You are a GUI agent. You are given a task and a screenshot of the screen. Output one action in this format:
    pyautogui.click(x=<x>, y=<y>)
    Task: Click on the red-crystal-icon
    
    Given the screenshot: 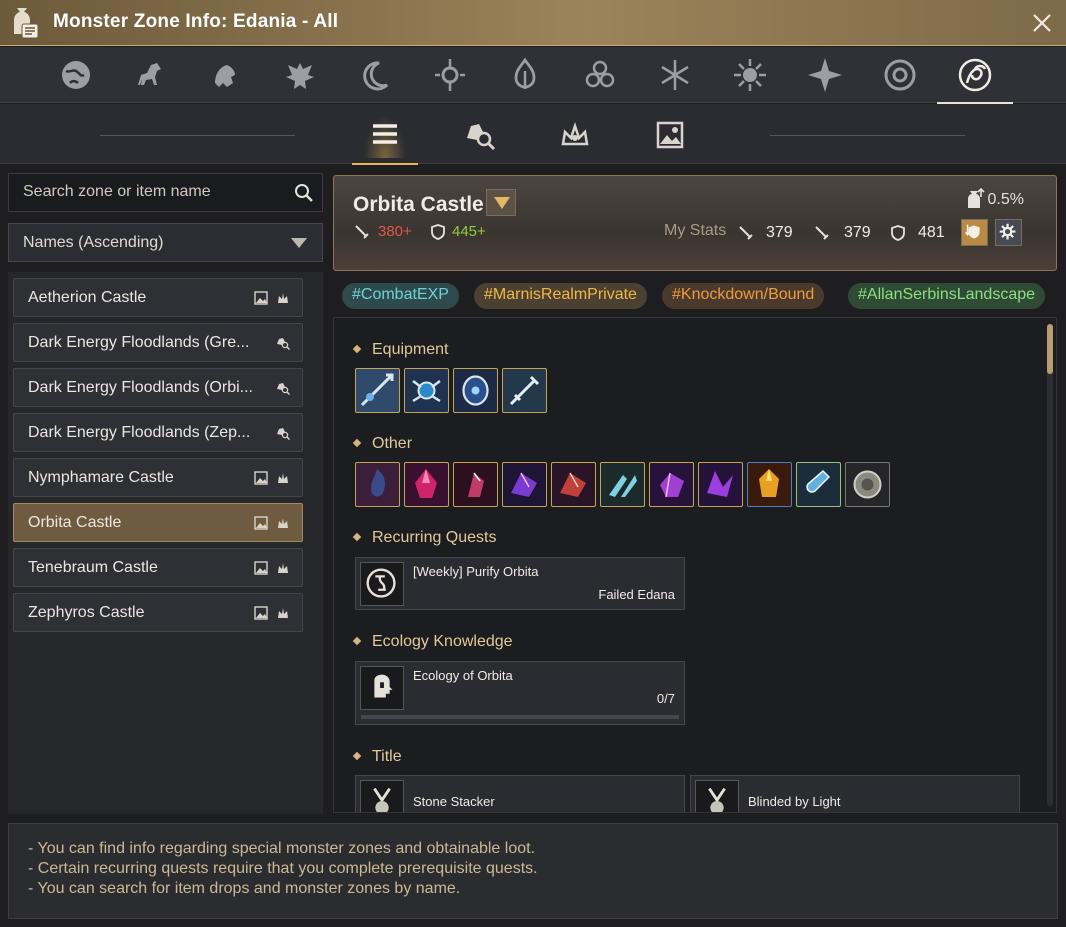 What is the action you would take?
    pyautogui.click(x=573, y=484)
    